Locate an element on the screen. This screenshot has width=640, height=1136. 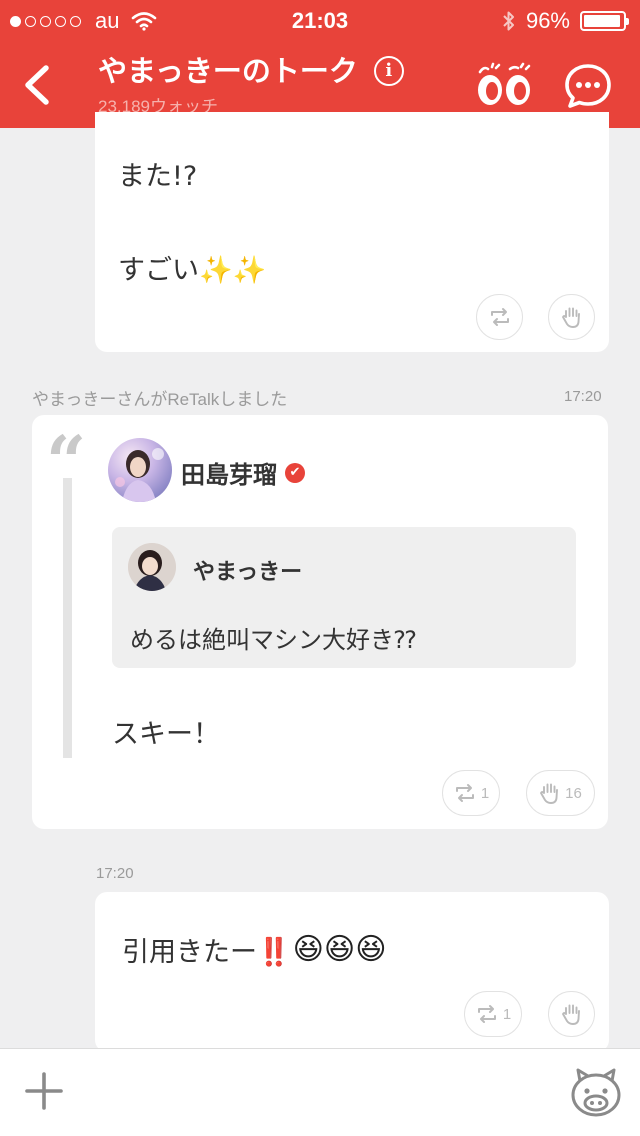
quoted-author: やまっきー is located at coordinates (248, 572).